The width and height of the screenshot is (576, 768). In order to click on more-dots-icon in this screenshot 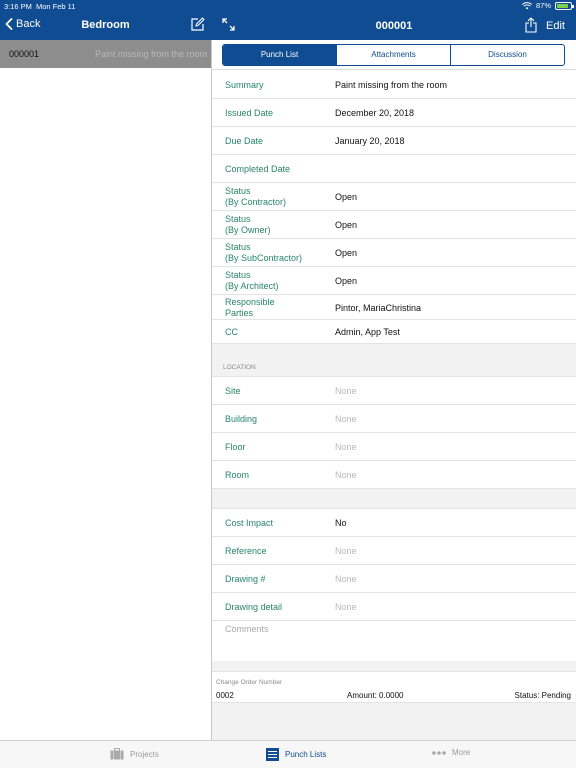, I will do `click(439, 752)`.